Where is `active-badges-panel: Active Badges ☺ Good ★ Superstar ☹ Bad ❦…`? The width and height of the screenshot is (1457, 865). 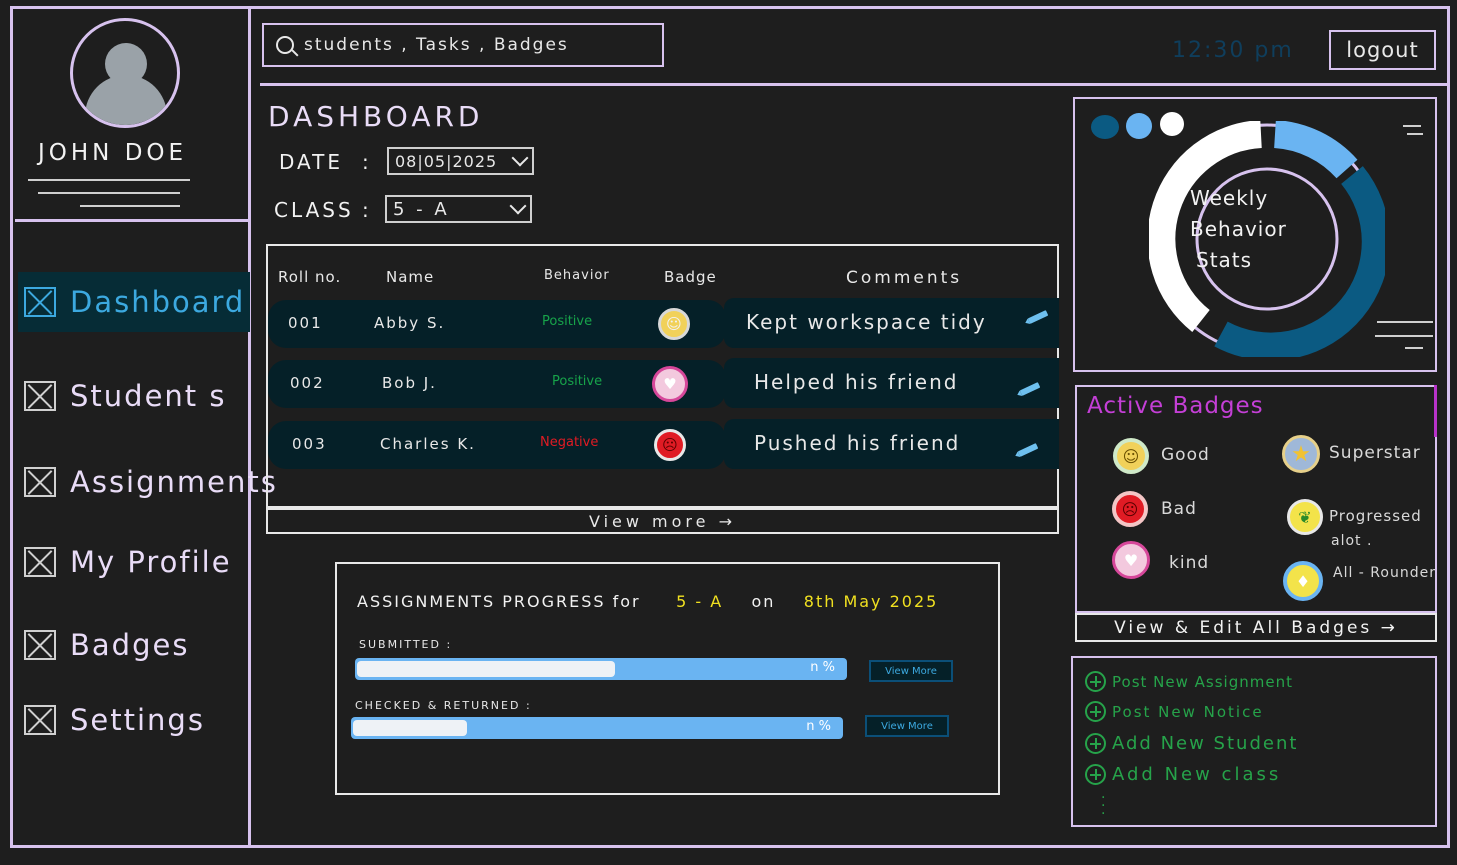 active-badges-panel: Active Badges ☺ Good ★ Superstar ☹ Bad ❦… is located at coordinates (1256, 499).